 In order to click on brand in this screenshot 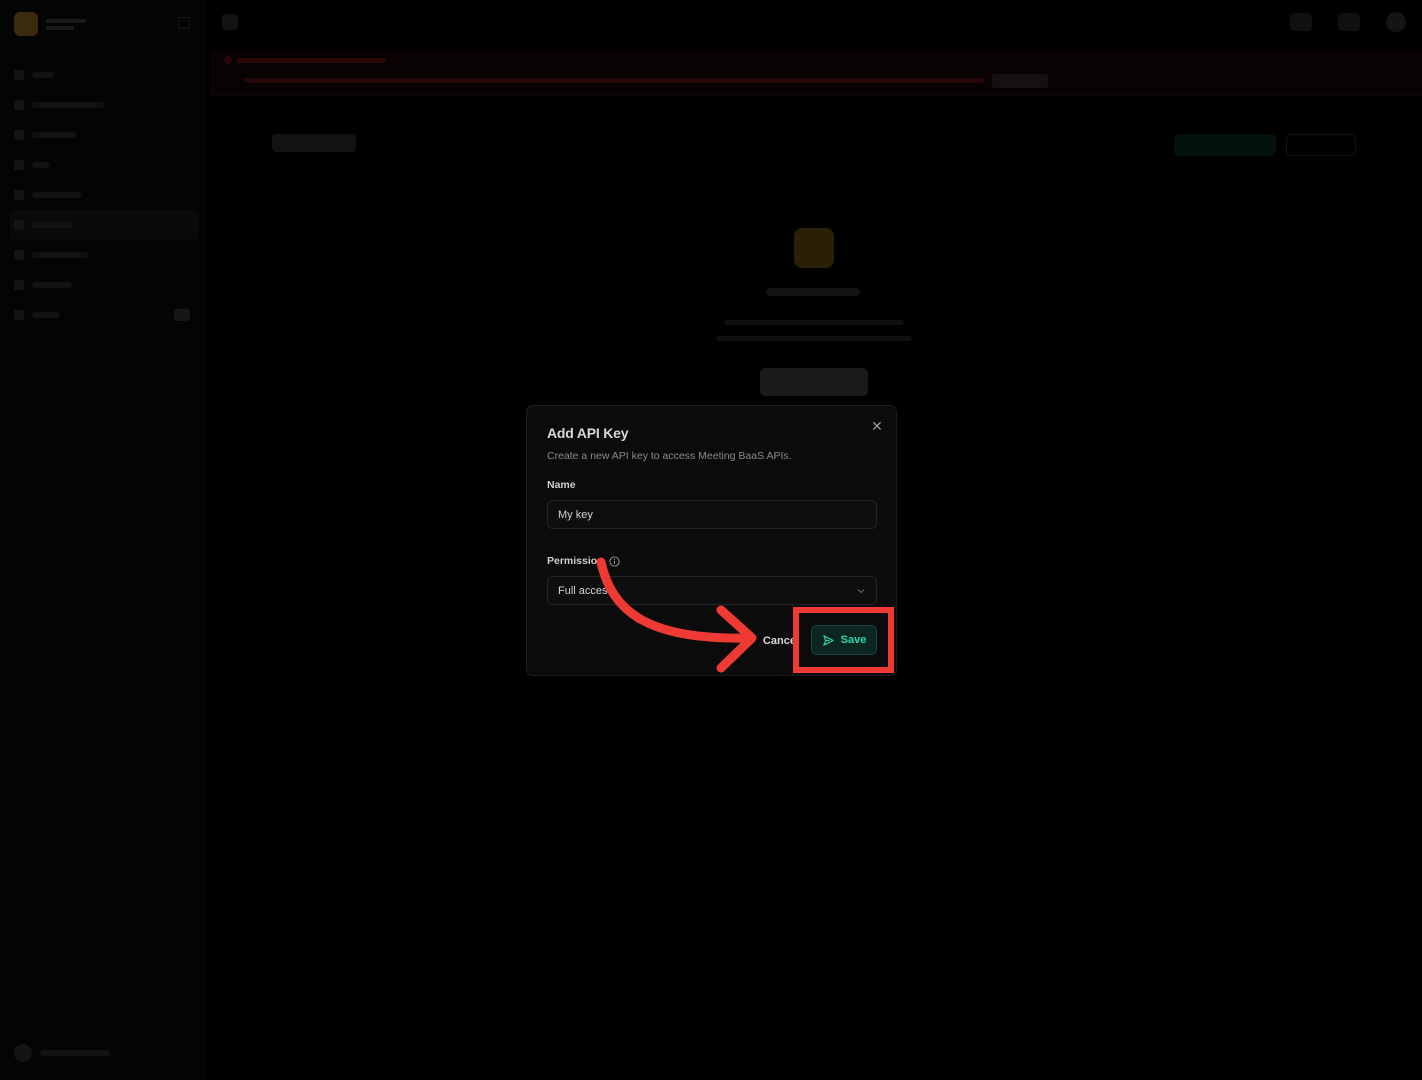, I will do `click(50, 24)`.